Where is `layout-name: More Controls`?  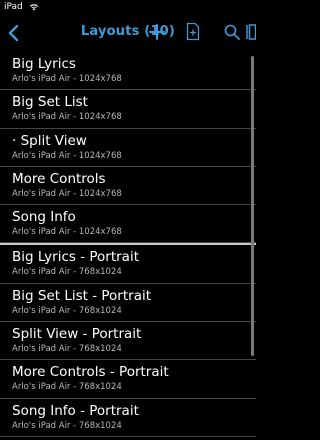 layout-name: More Controls is located at coordinates (59, 178).